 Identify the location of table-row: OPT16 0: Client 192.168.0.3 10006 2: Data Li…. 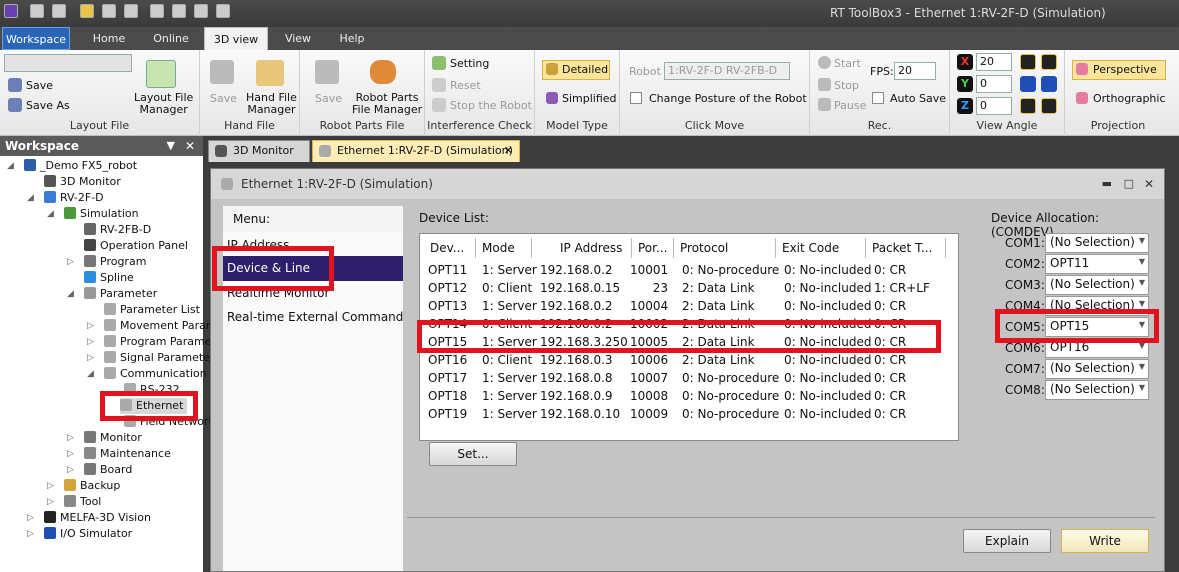
(689, 361).